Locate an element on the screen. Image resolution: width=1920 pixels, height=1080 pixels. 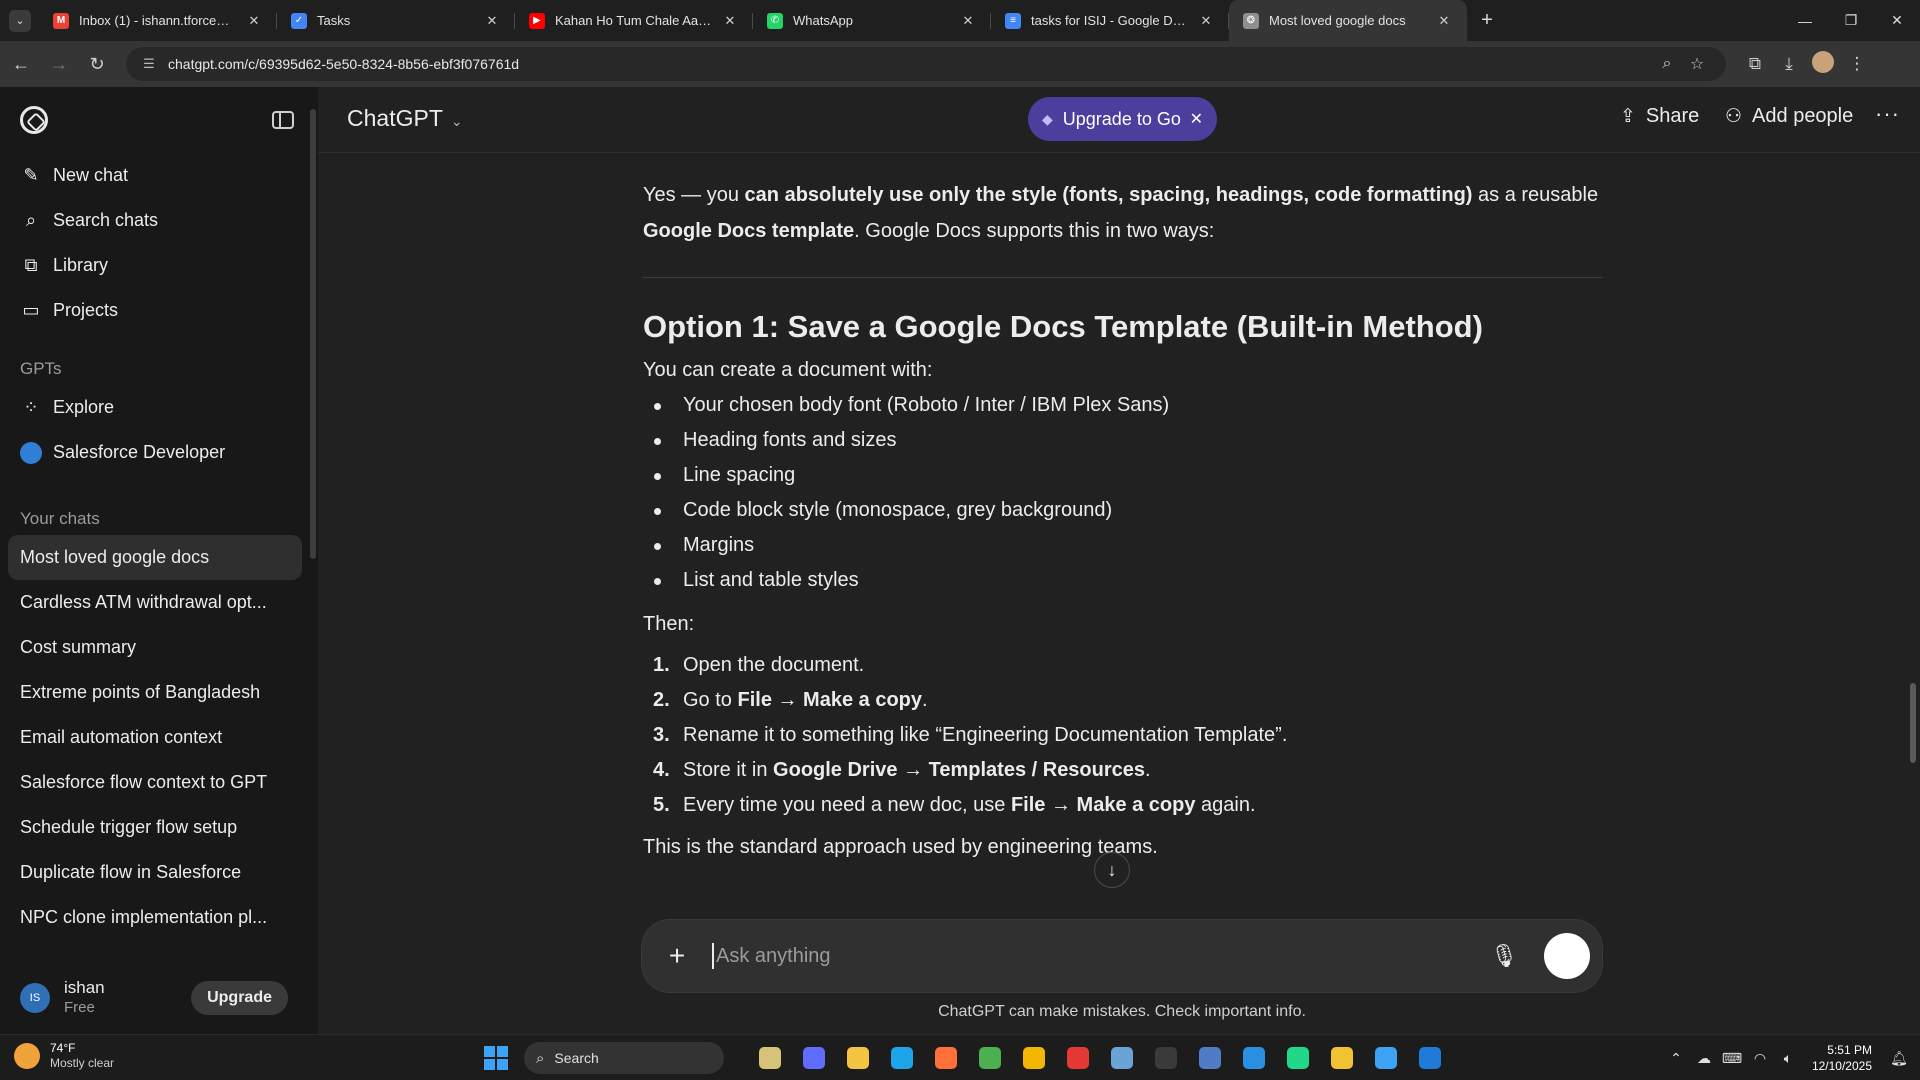
clock-date: 12/10/2025 is located at coordinates (1841, 1066).